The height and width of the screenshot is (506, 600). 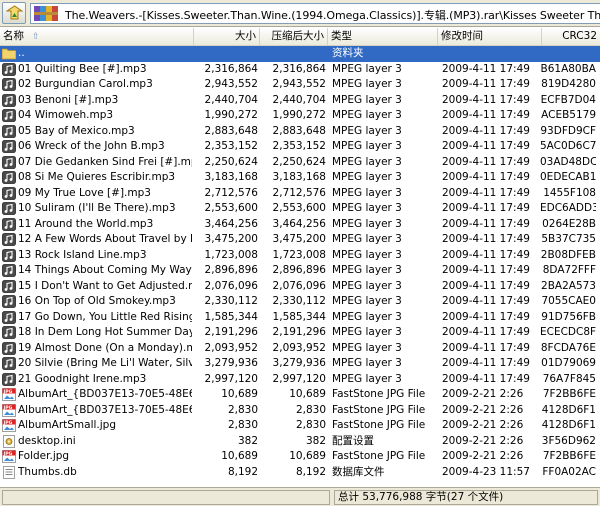 I want to click on column-header-crc: CRC32, so click(x=571, y=37).